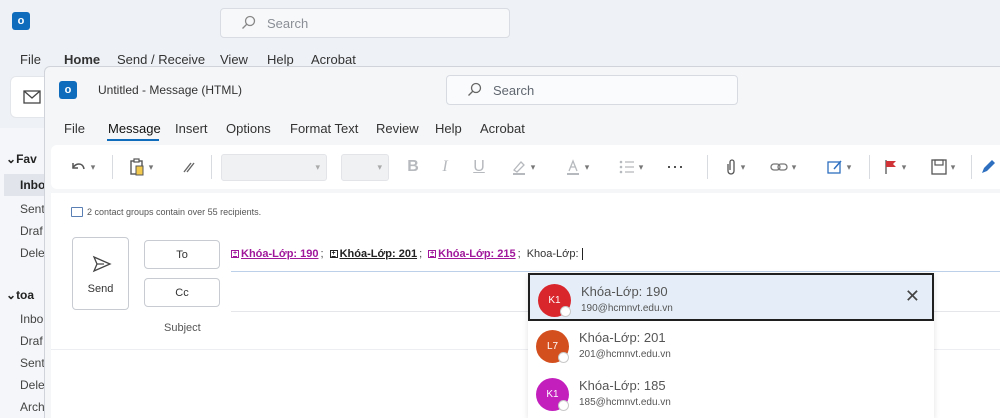 The width and height of the screenshot is (1000, 418). I want to click on favorites-header: ⌄Fav, so click(21, 159).